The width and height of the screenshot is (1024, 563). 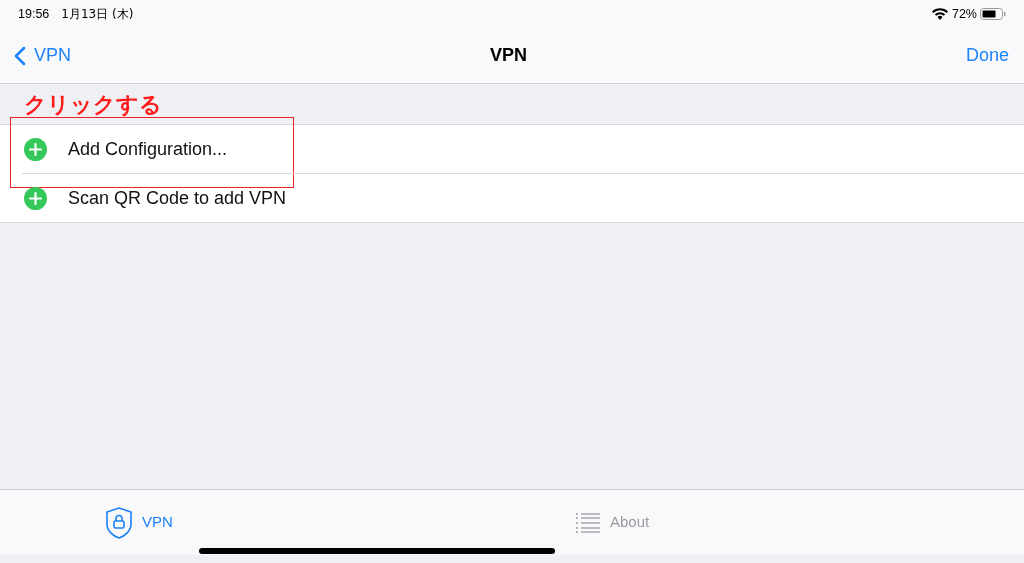 What do you see at coordinates (964, 14) in the screenshot?
I see `battery-percent: 72%` at bounding box center [964, 14].